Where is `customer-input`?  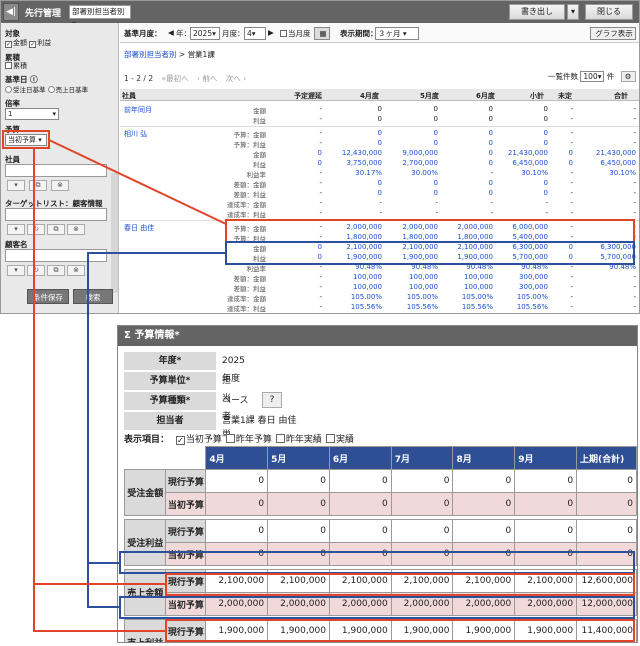 customer-input is located at coordinates (56, 255).